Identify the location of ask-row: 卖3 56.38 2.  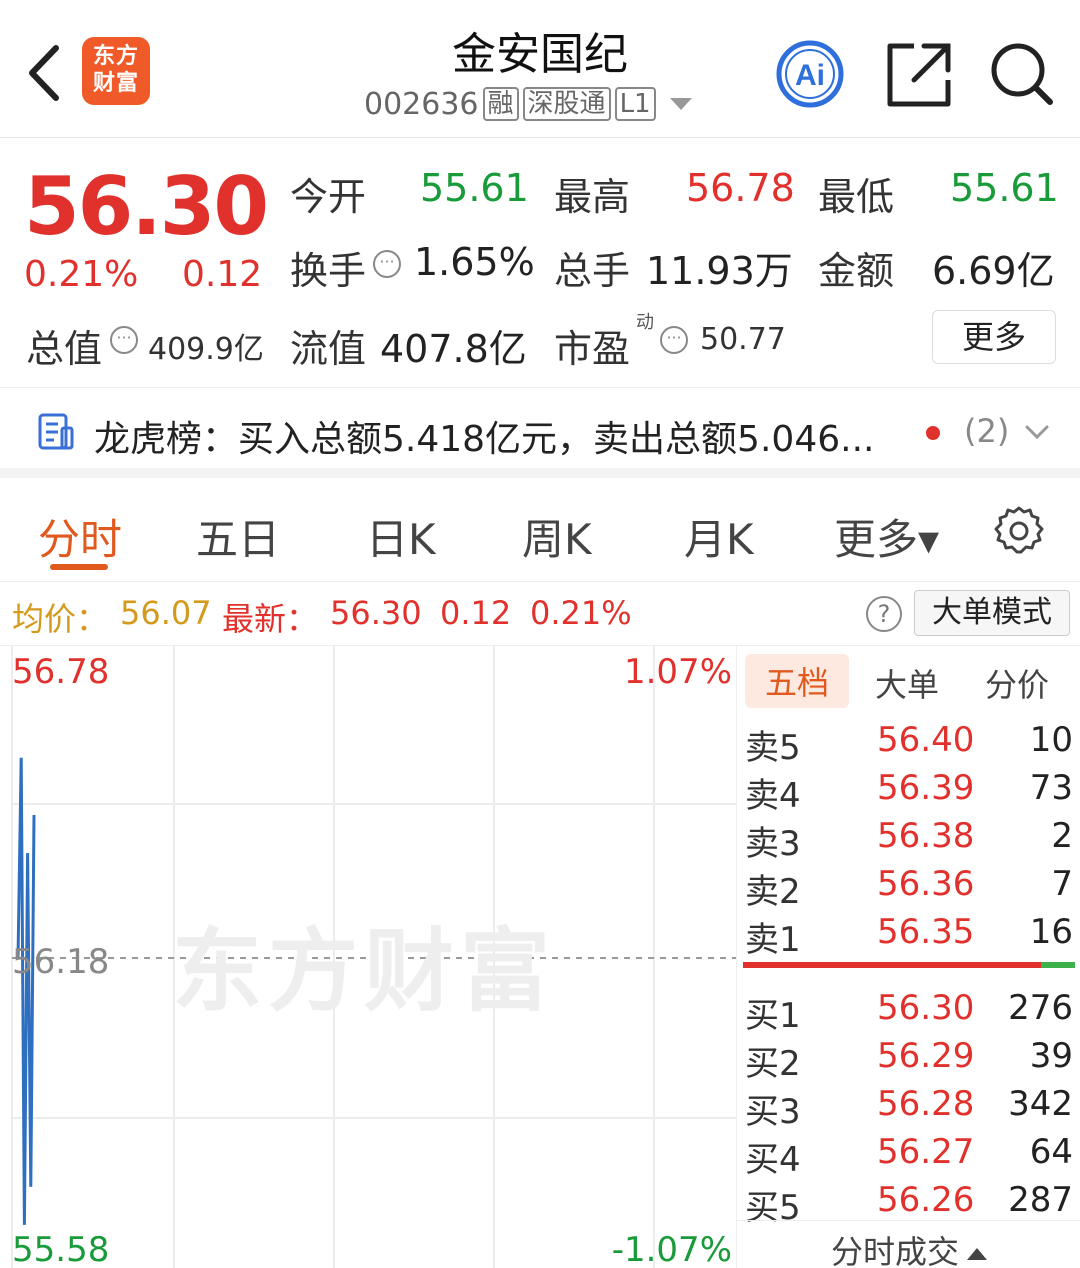
(908, 837).